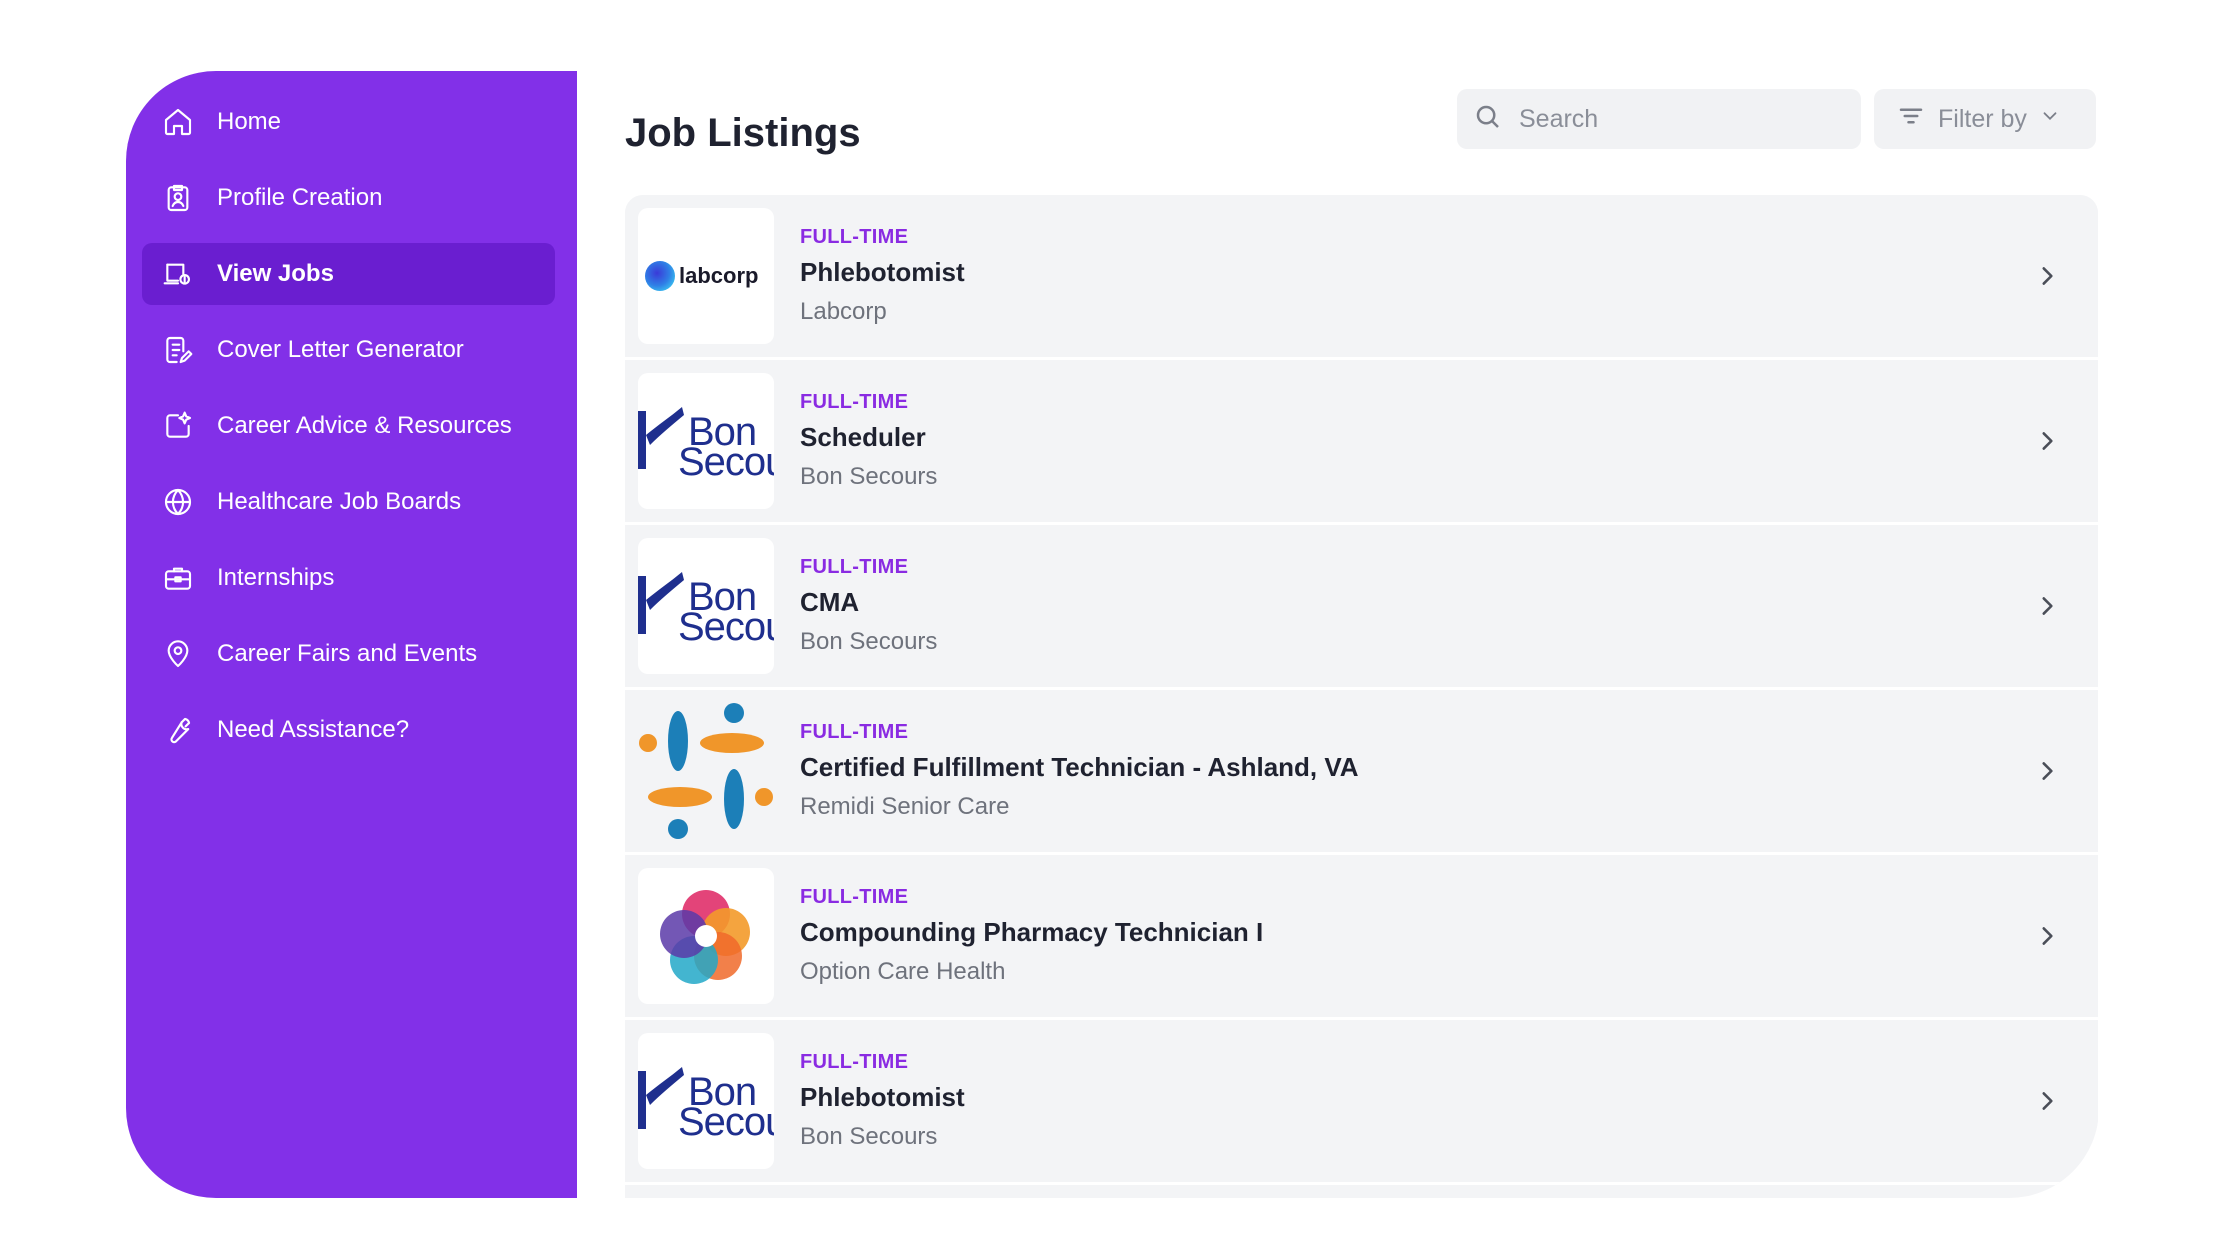  Describe the element at coordinates (348, 274) in the screenshot. I see `sidebar-item-view-jobs: View Jobs` at that location.